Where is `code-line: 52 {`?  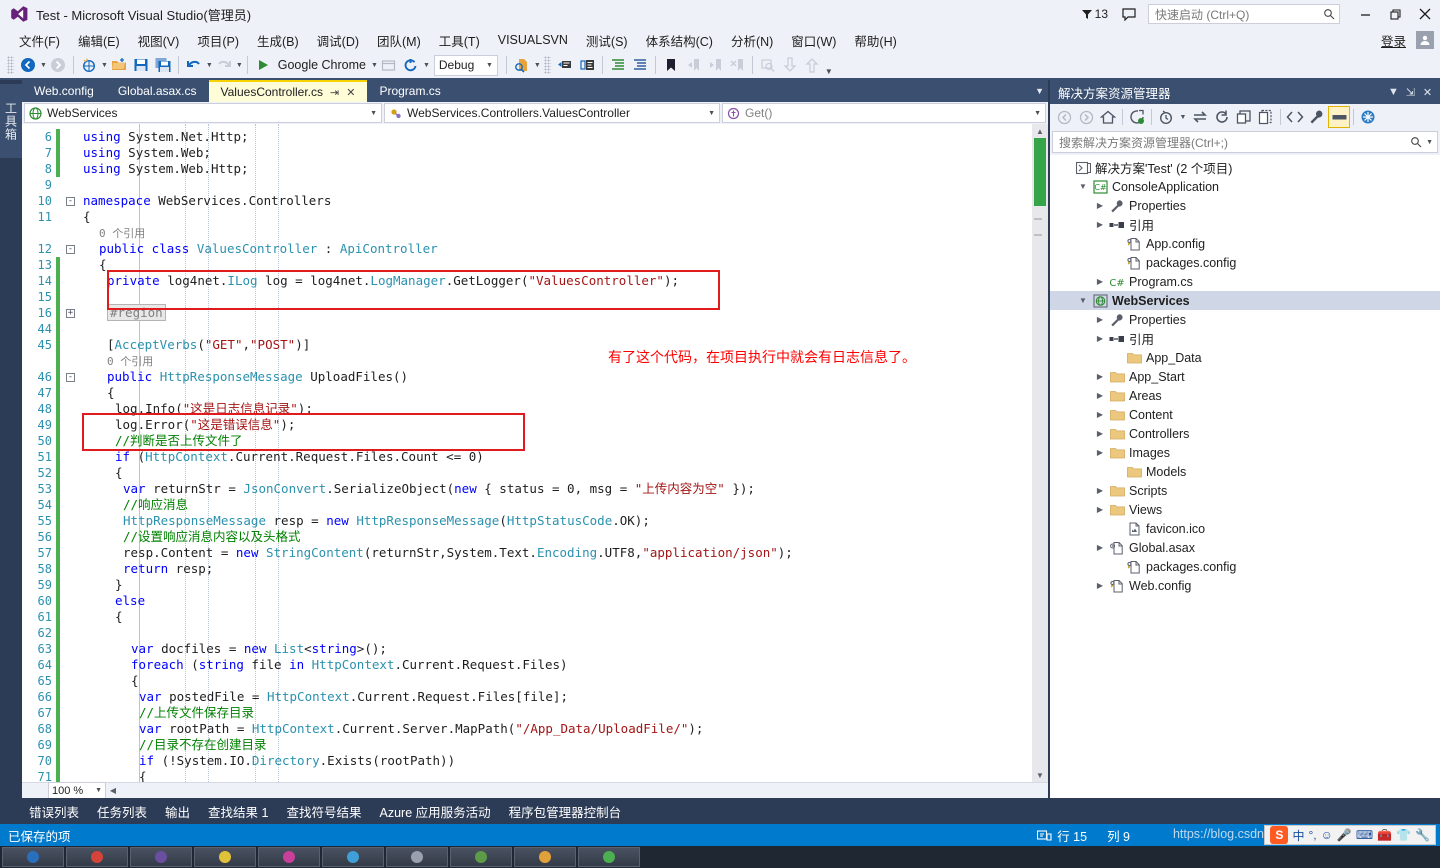 code-line: 52 { is located at coordinates (527, 473).